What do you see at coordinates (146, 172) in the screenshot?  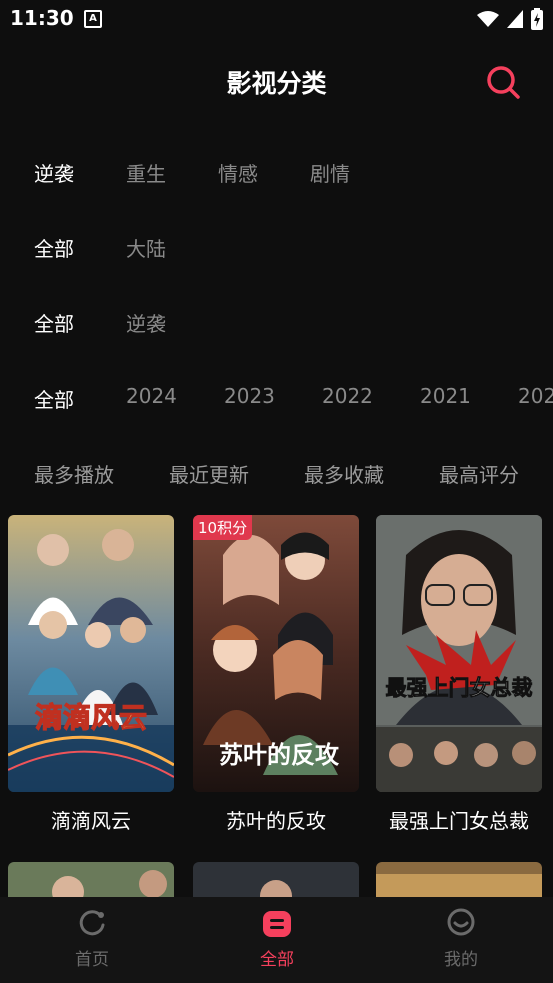 I see `filter-chip: 重生` at bounding box center [146, 172].